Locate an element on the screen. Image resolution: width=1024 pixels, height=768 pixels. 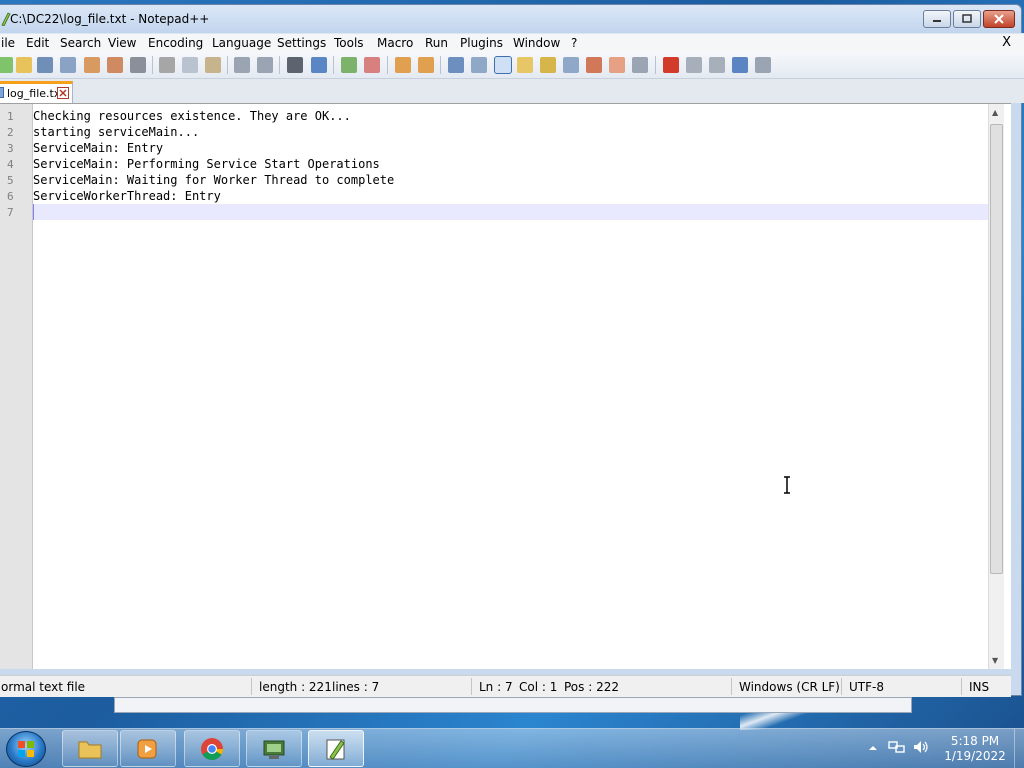
menu-help: ? is located at coordinates (574, 43).